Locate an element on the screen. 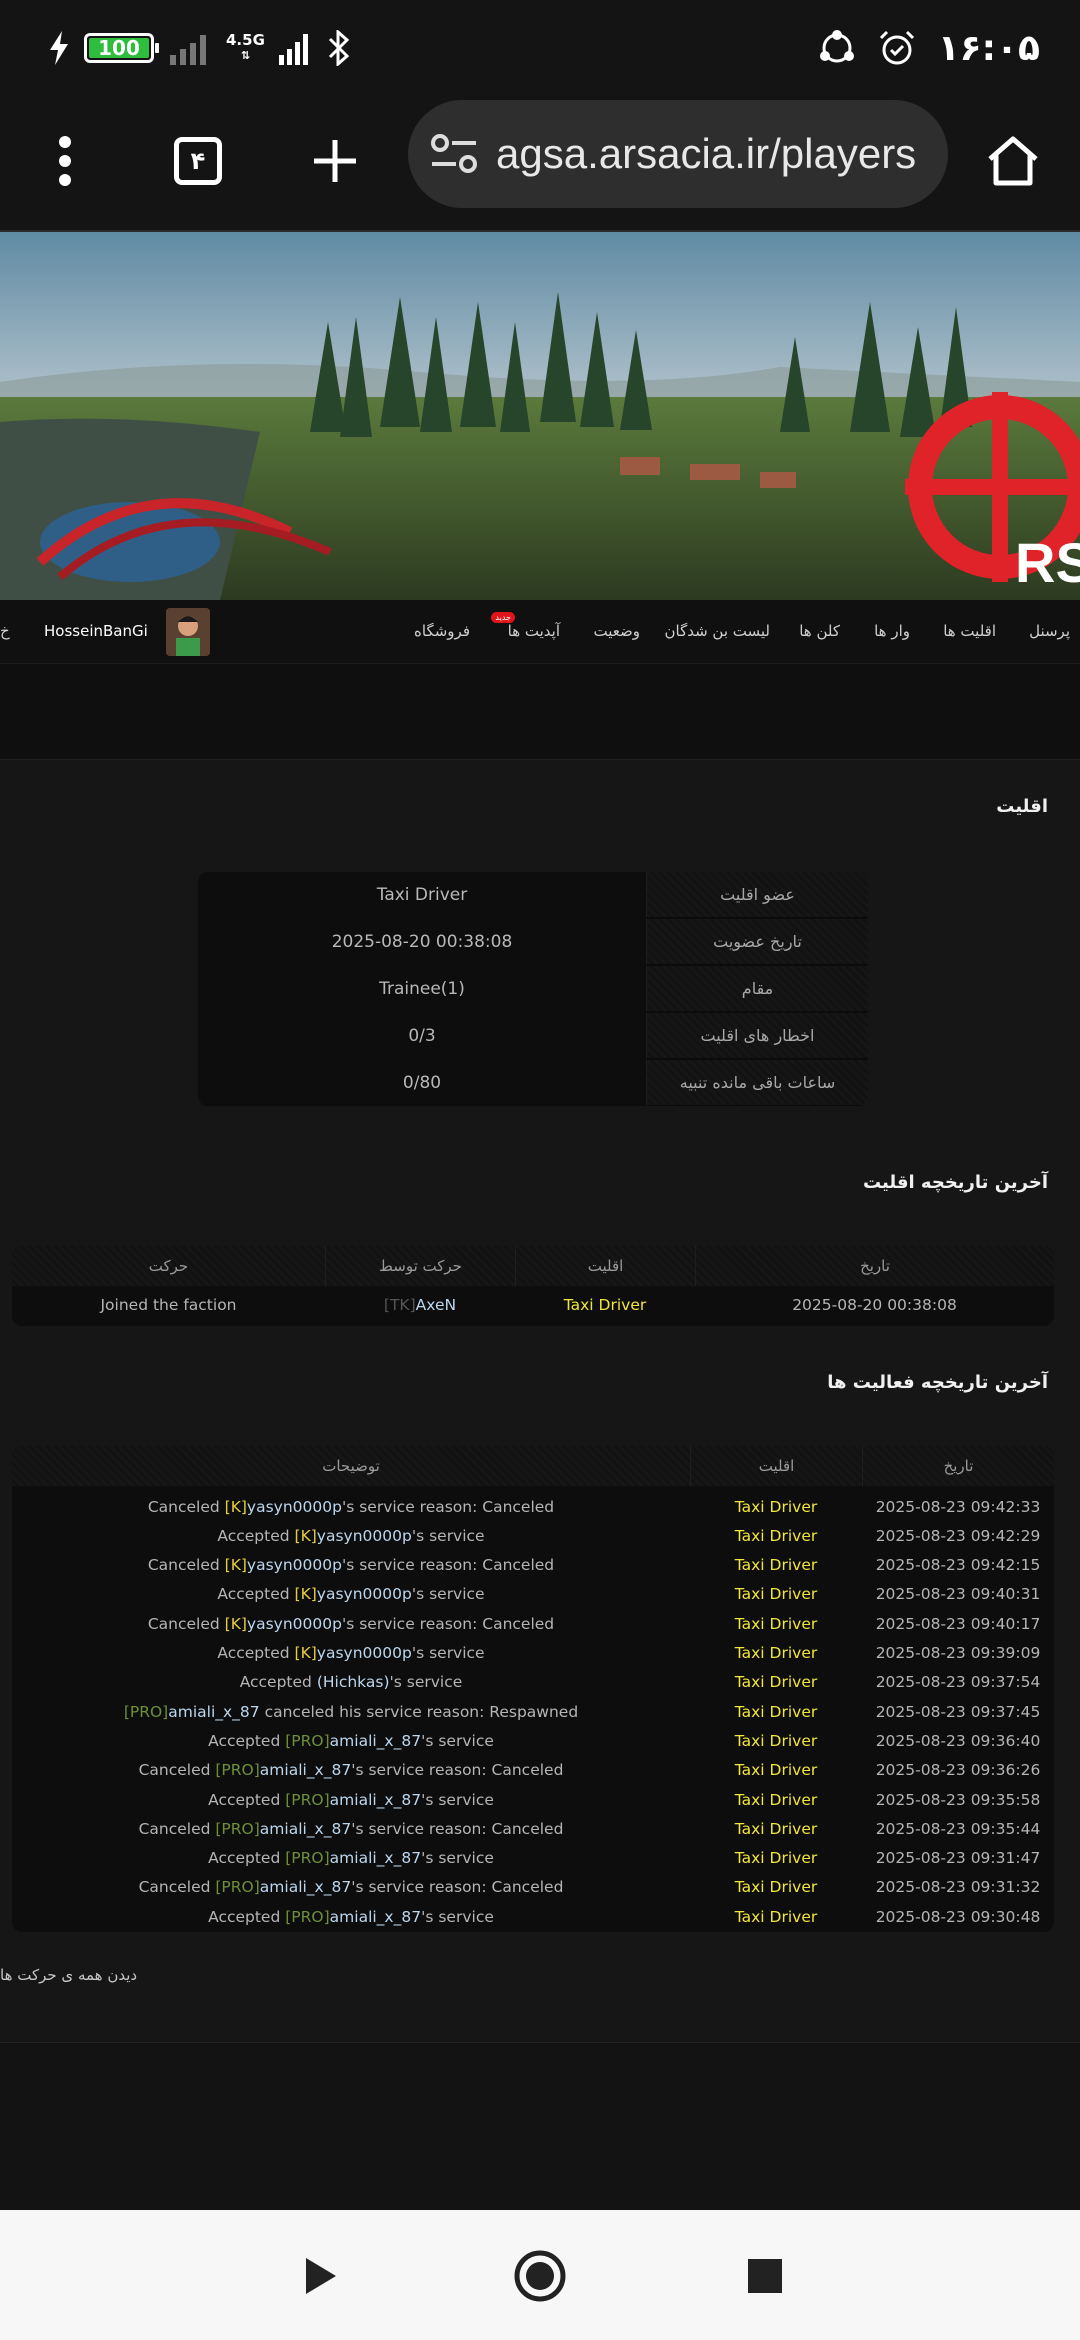 This screenshot has height=2340, width=1080. info-row: Trainee(1) مقام is located at coordinates (533, 989).